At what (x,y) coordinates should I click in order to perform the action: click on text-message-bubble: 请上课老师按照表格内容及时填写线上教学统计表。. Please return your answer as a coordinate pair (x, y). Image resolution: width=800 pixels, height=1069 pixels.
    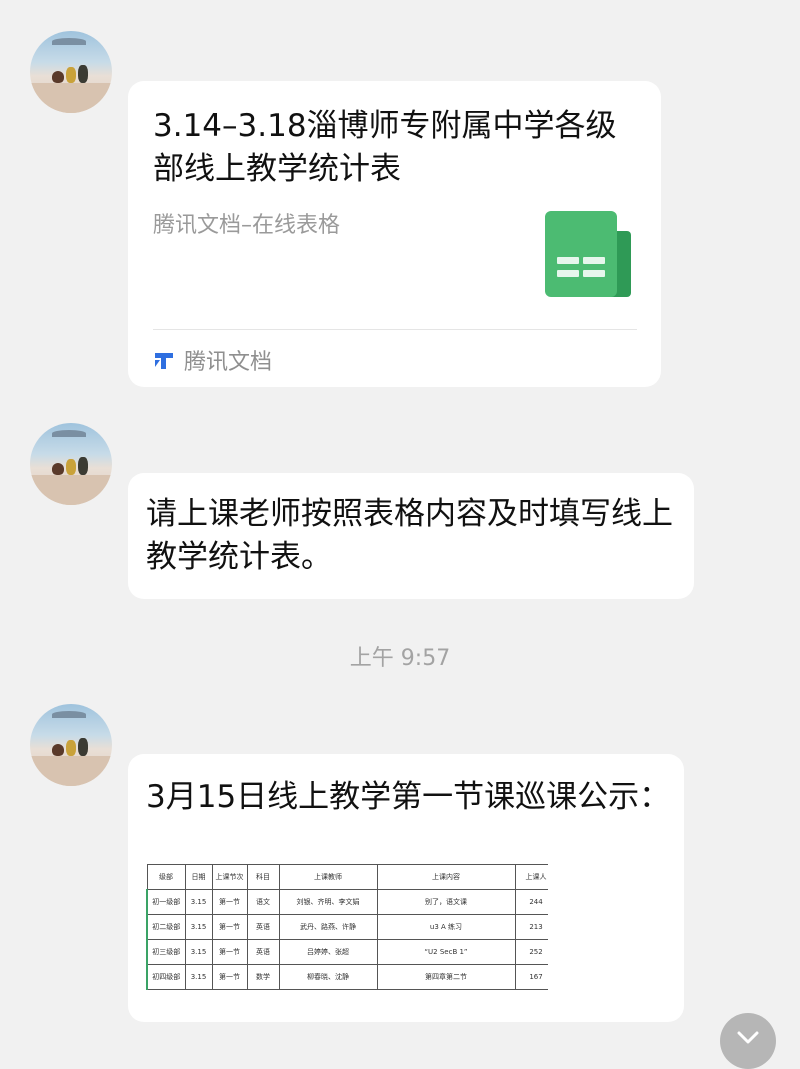
    Looking at the image, I should click on (411, 536).